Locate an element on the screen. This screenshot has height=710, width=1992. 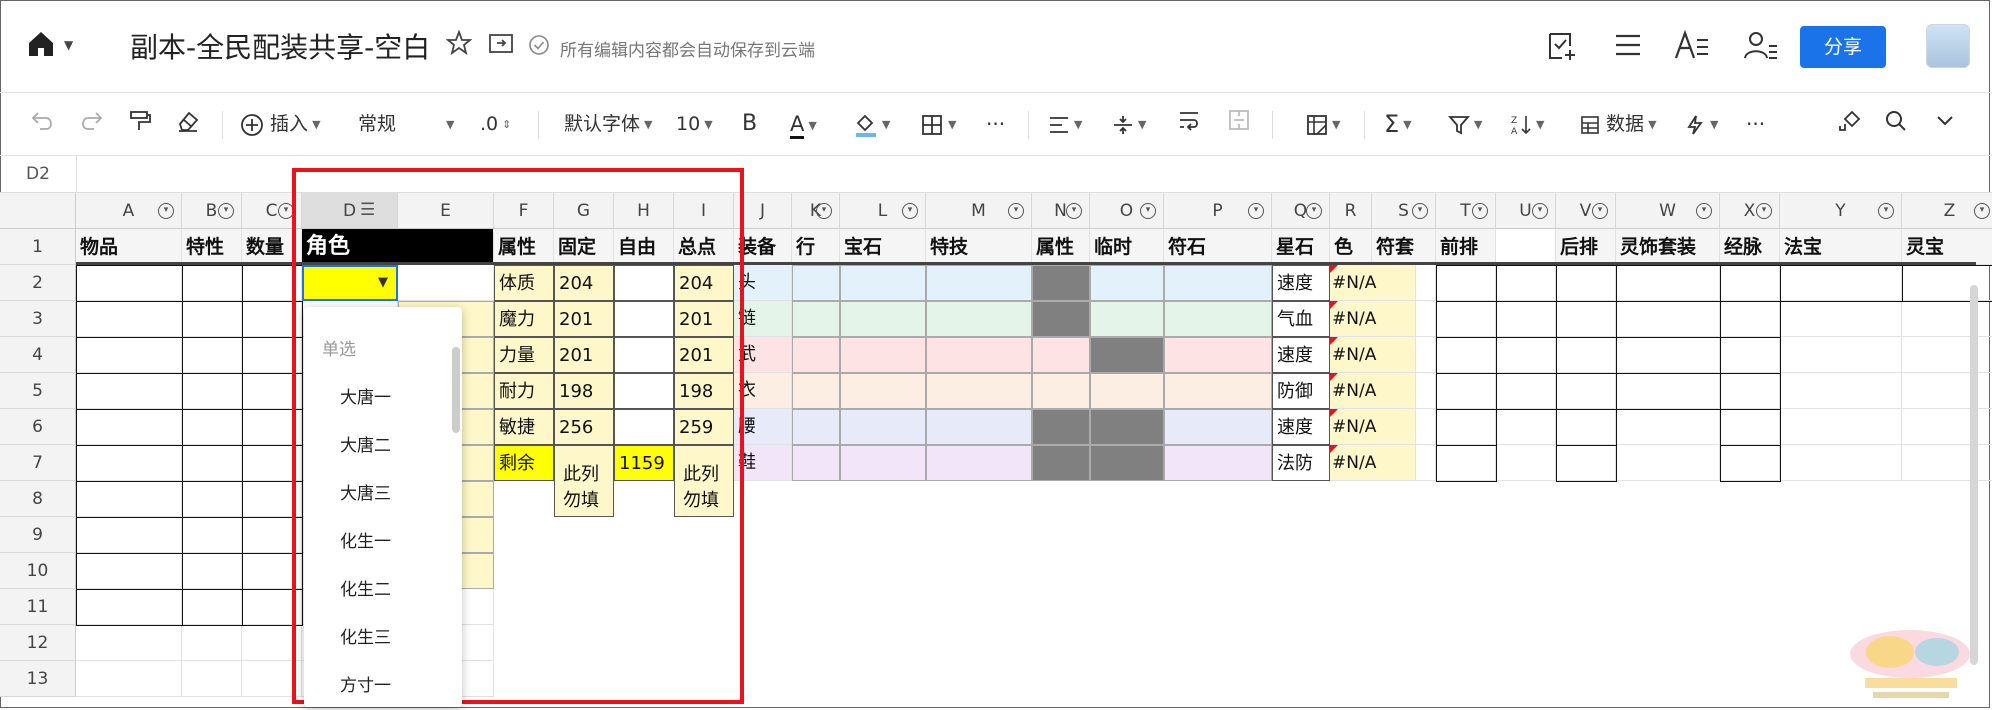
header-cell-r: 色 is located at coordinates (1351, 247).